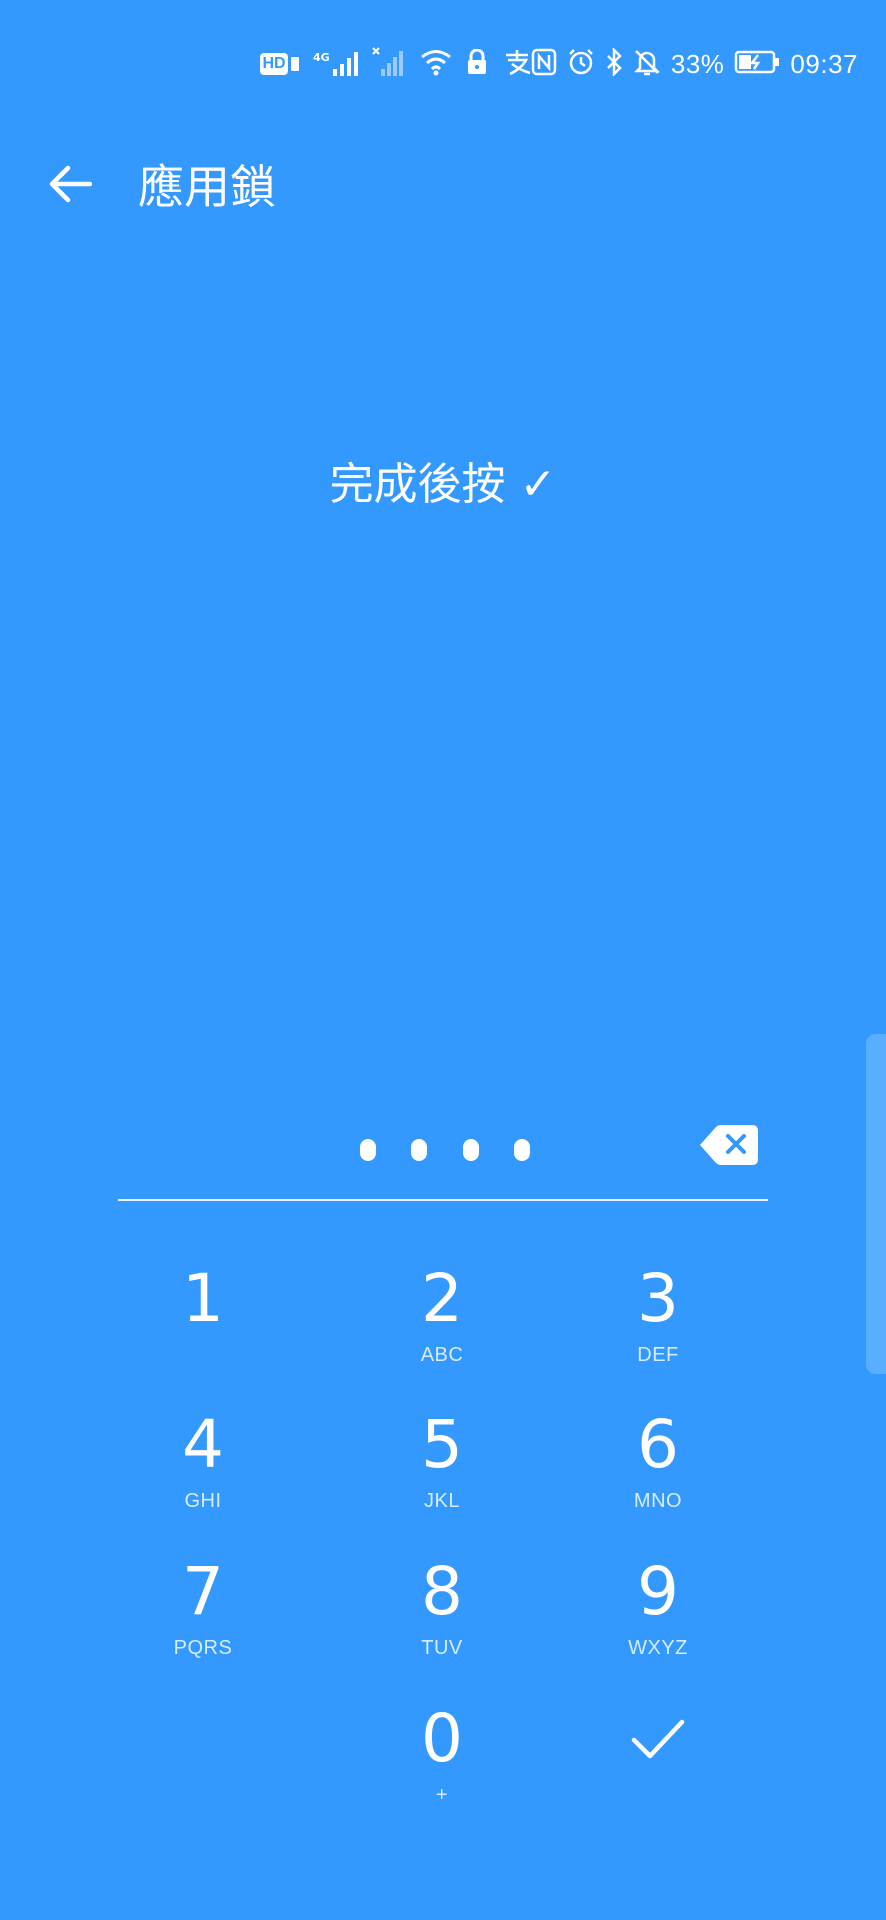  What do you see at coordinates (442, 1298) in the screenshot?
I see `key-digit: 2` at bounding box center [442, 1298].